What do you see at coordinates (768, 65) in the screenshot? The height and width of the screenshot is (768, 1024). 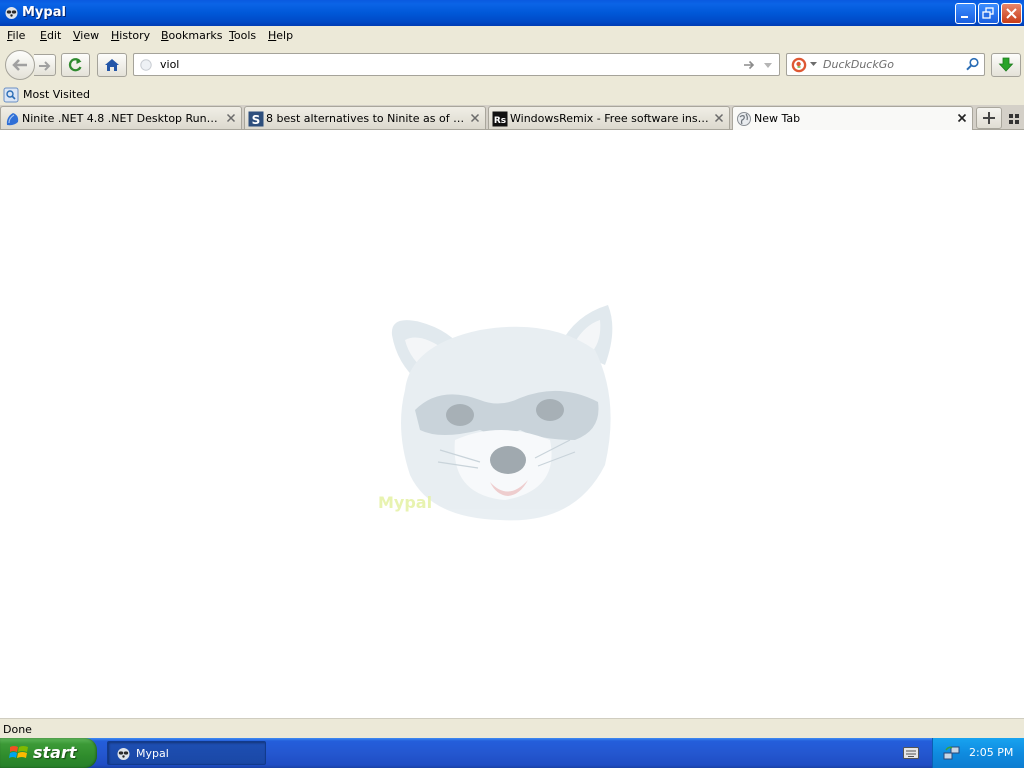 I see `url-dropdown-icon` at bounding box center [768, 65].